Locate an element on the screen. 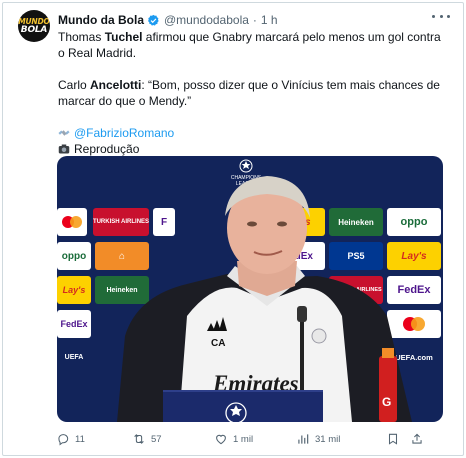 The height and width of the screenshot is (458, 466). avatar: MUNDO BOLA is located at coordinates (34, 26).